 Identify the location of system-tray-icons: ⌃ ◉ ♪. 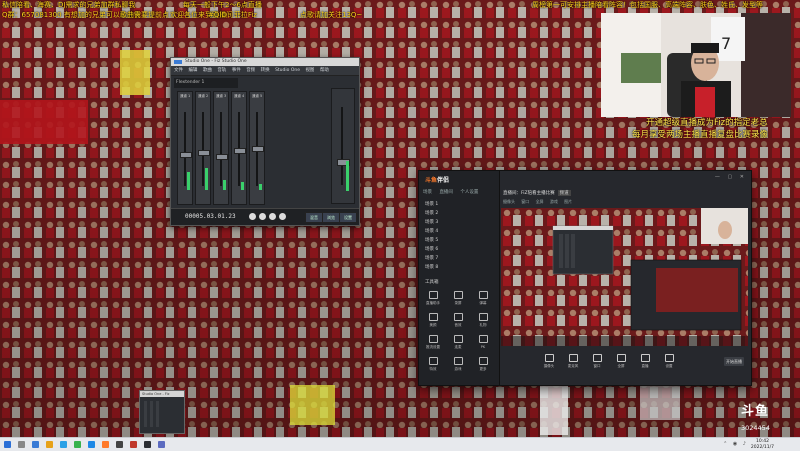
(735, 444).